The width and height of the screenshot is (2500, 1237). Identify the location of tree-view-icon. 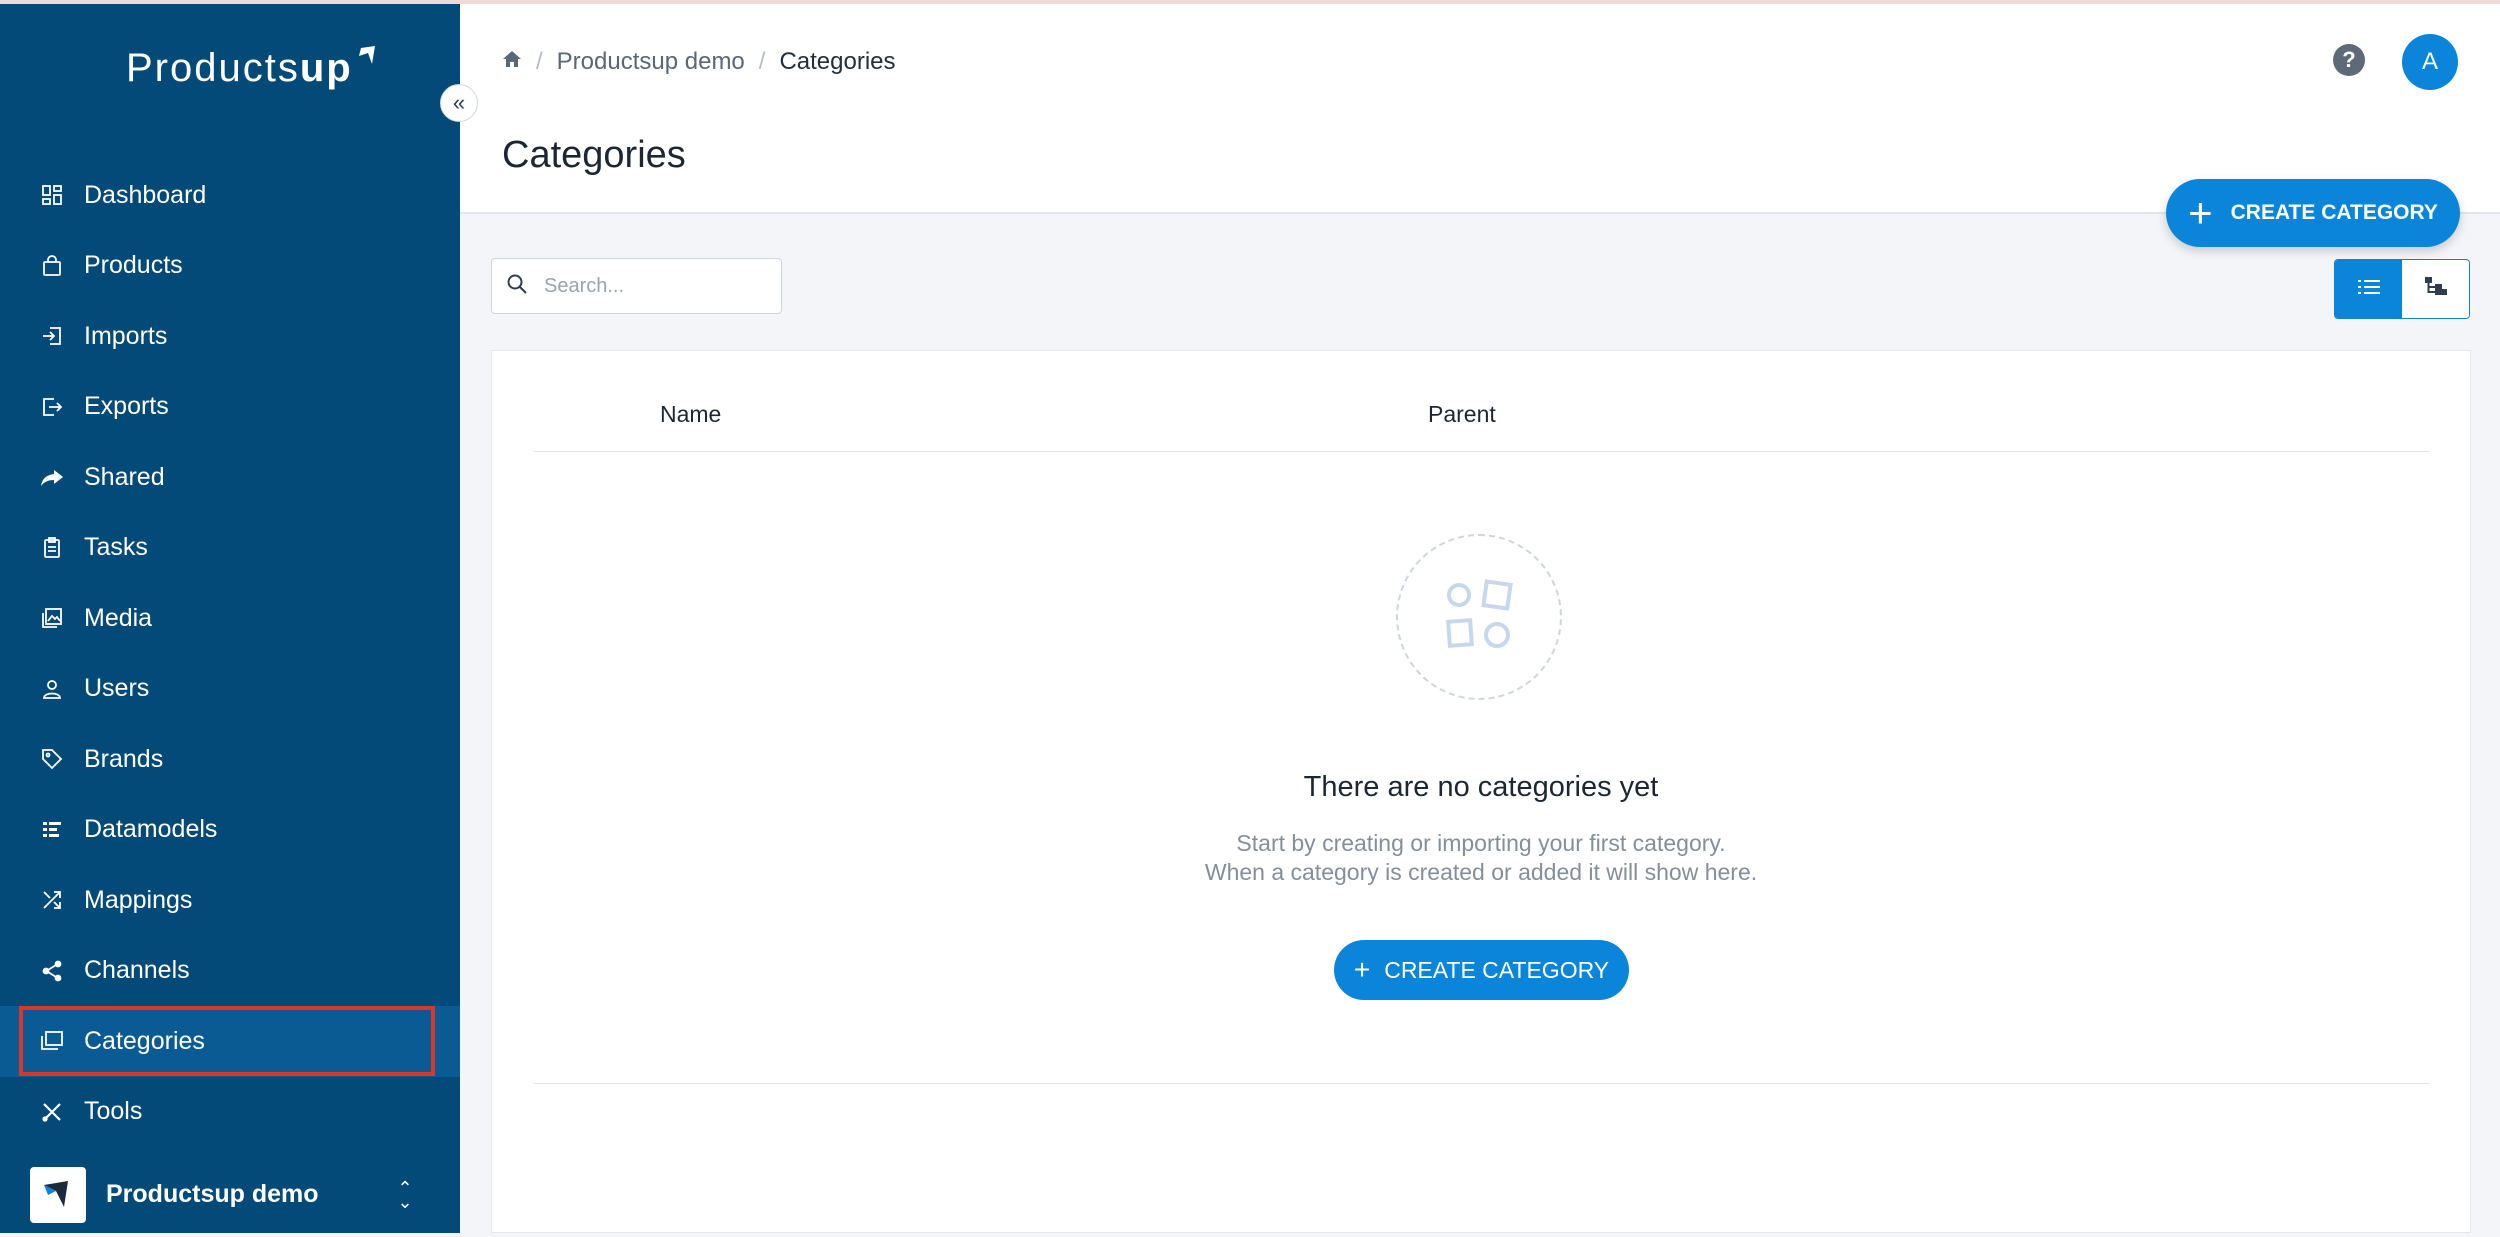
(2435, 289).